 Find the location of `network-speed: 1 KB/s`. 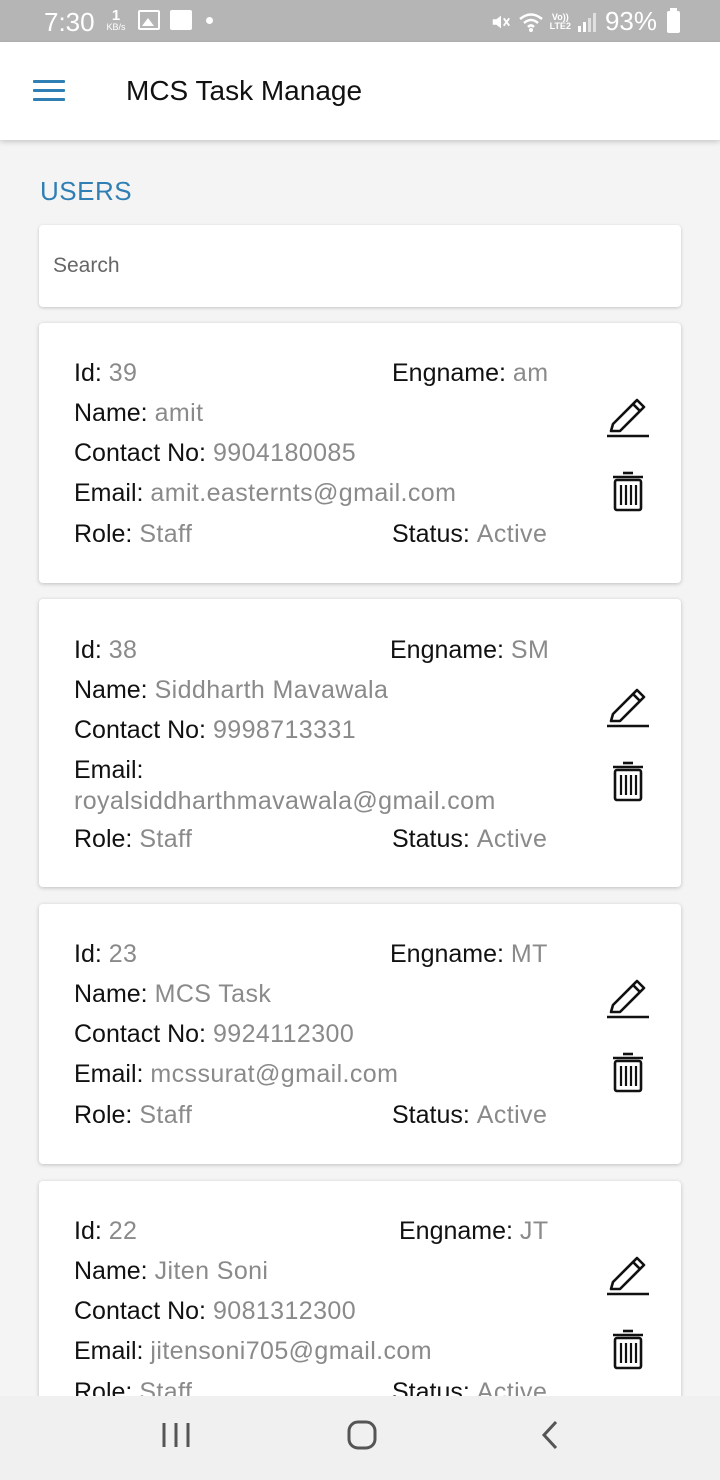

network-speed: 1 KB/s is located at coordinates (116, 20).